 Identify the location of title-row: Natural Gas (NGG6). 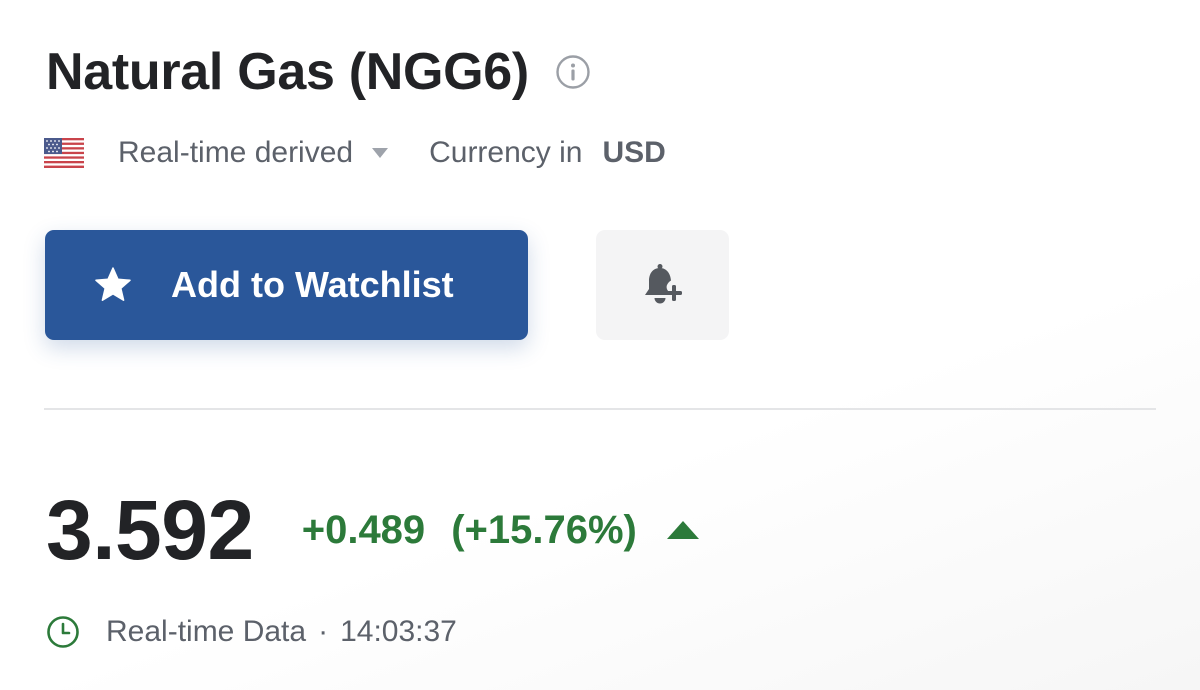
(318, 72).